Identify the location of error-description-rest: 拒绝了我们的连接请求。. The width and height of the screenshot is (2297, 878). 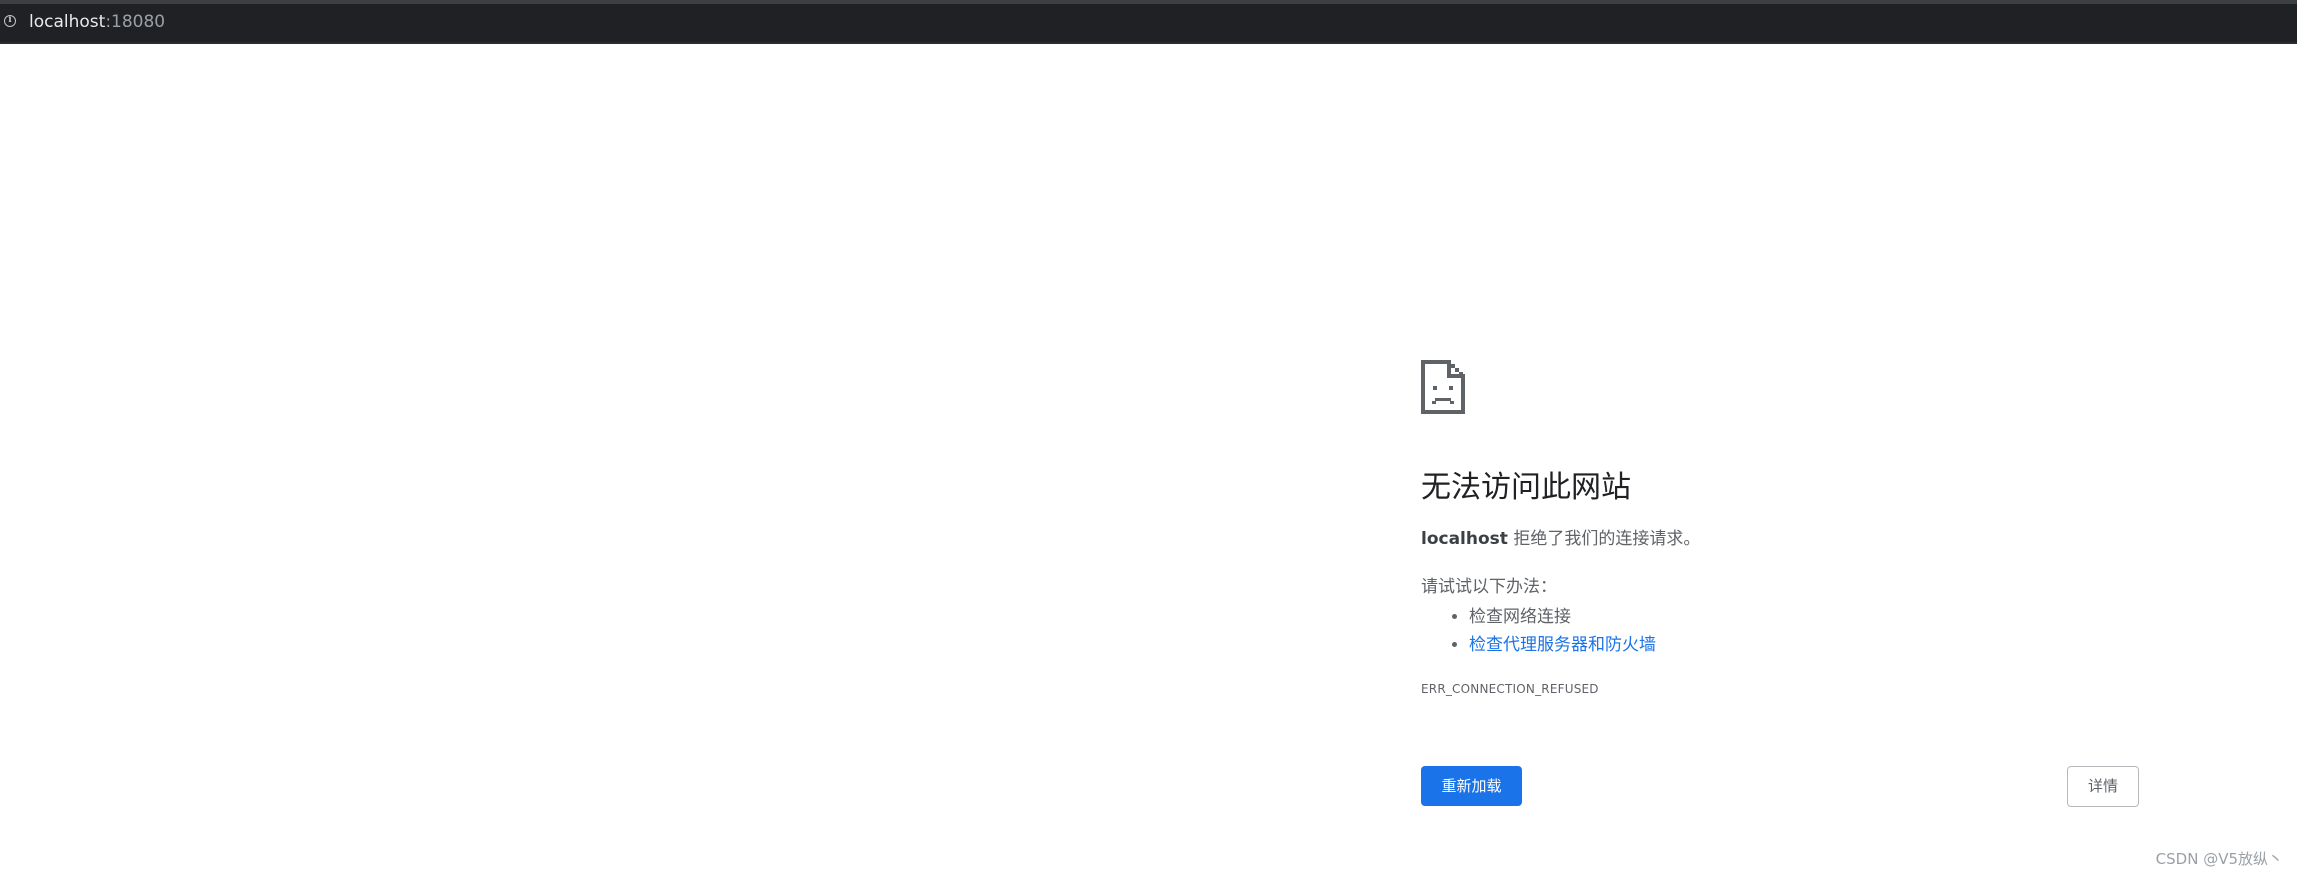
(1604, 539).